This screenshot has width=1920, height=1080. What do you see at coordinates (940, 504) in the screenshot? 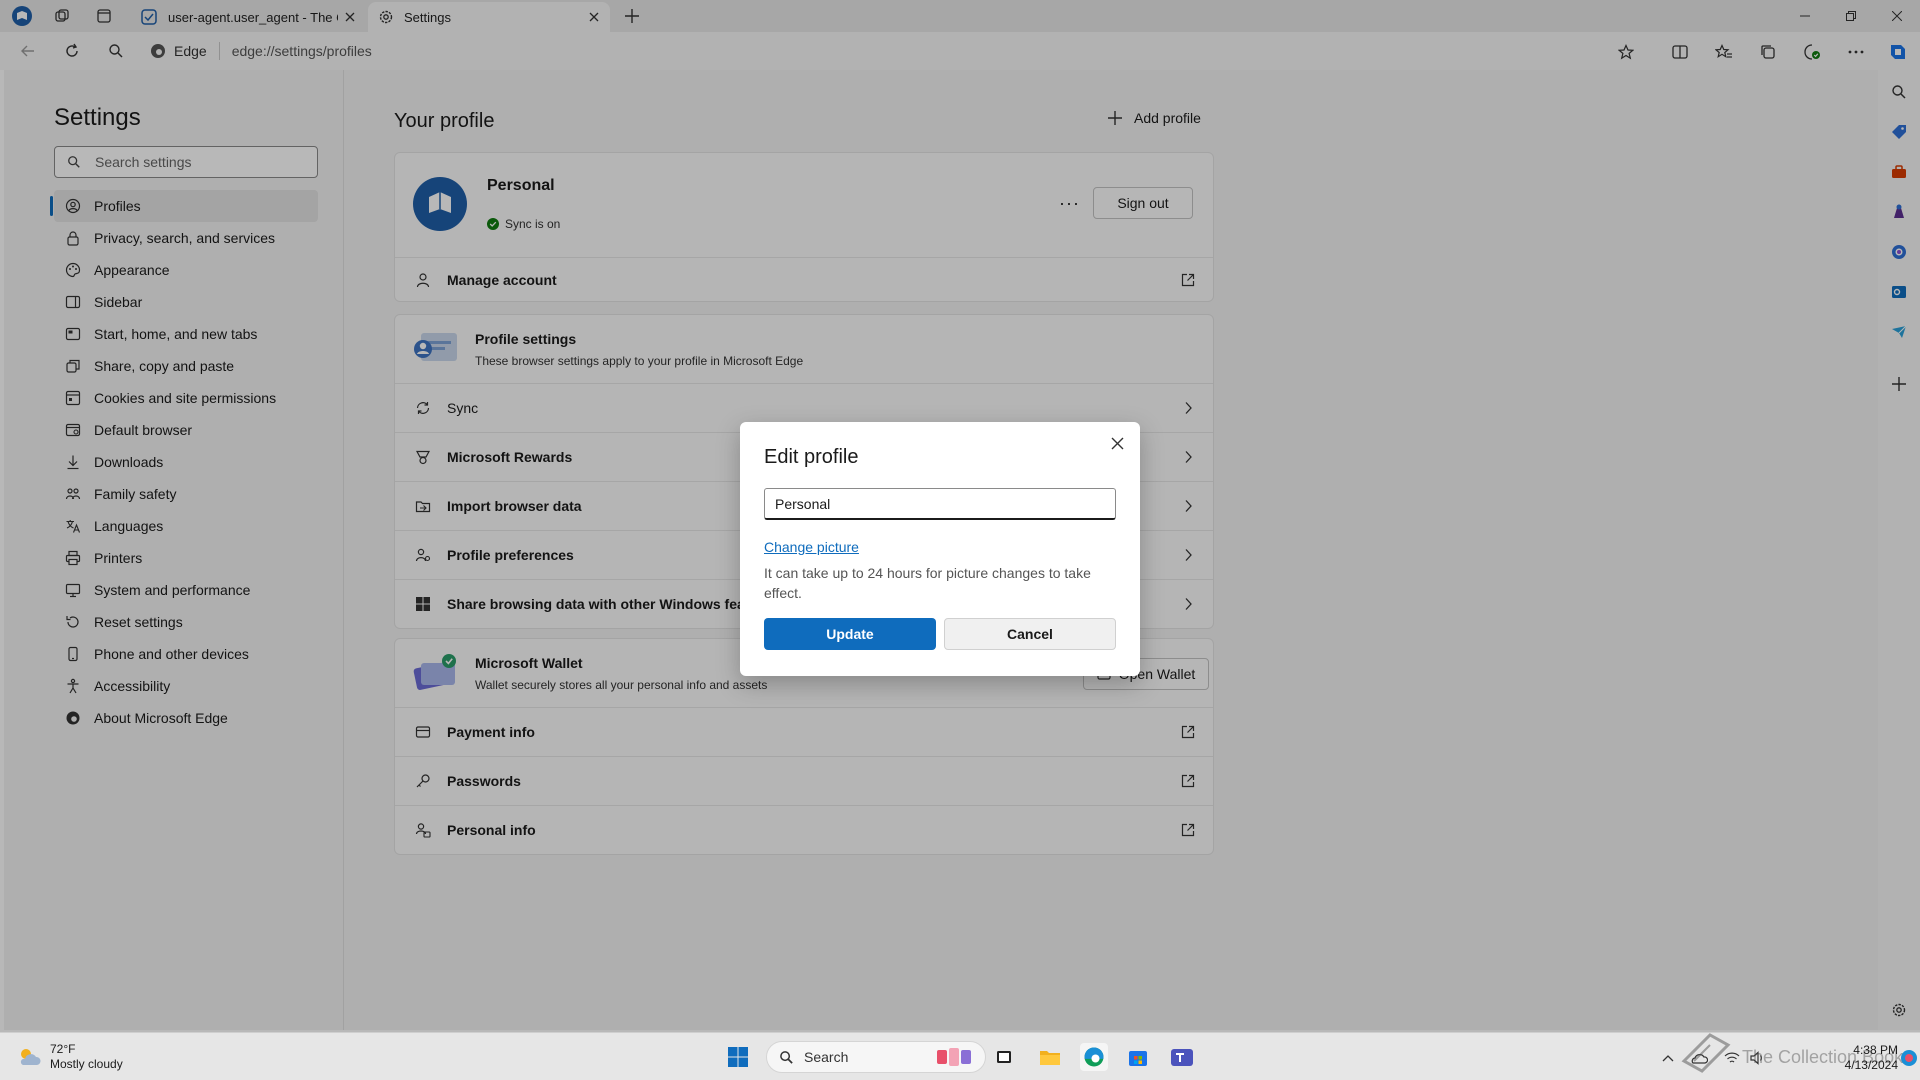
I see `profile-name-field` at bounding box center [940, 504].